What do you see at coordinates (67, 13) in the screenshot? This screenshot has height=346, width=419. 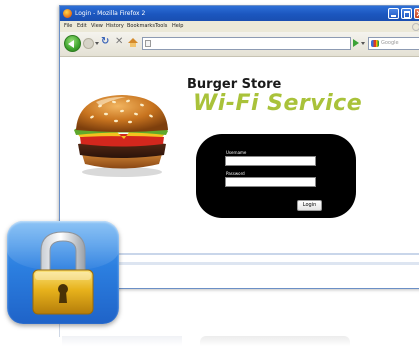 I see `firefox-icon` at bounding box center [67, 13].